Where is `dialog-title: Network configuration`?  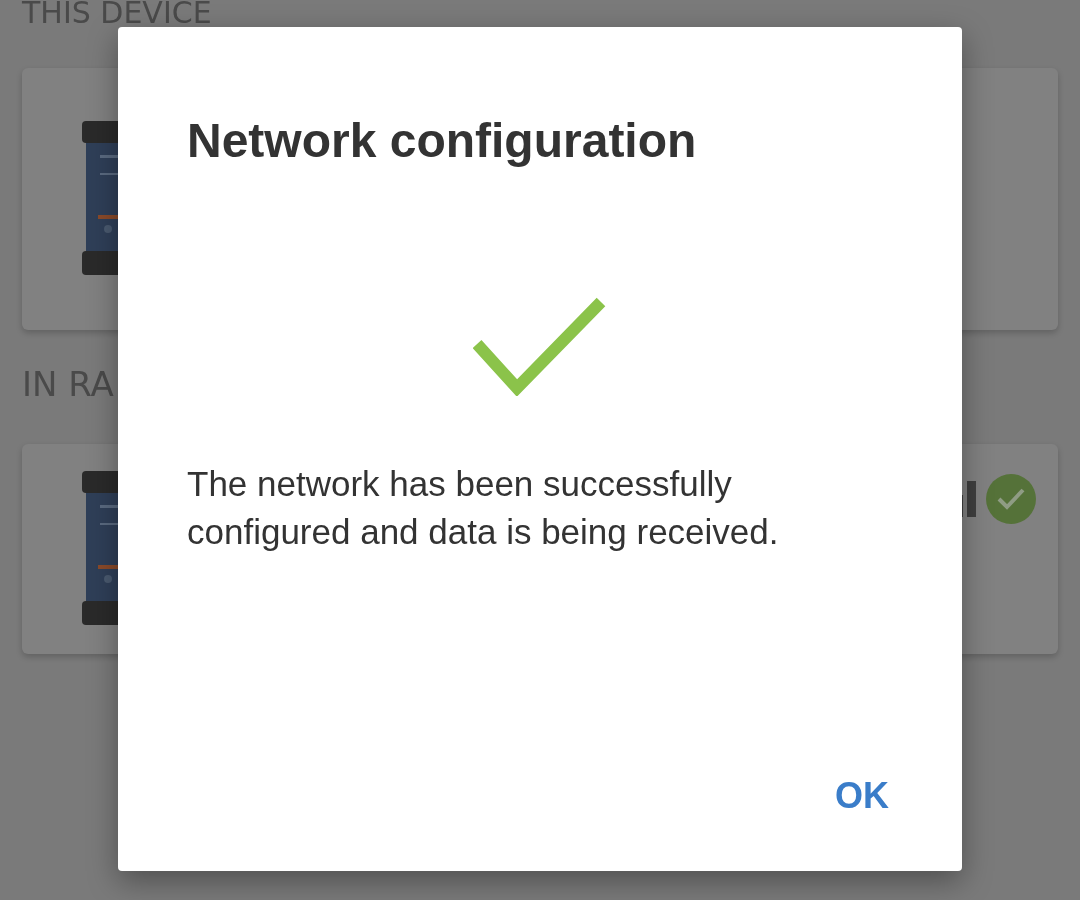 dialog-title: Network configuration is located at coordinates (442, 140).